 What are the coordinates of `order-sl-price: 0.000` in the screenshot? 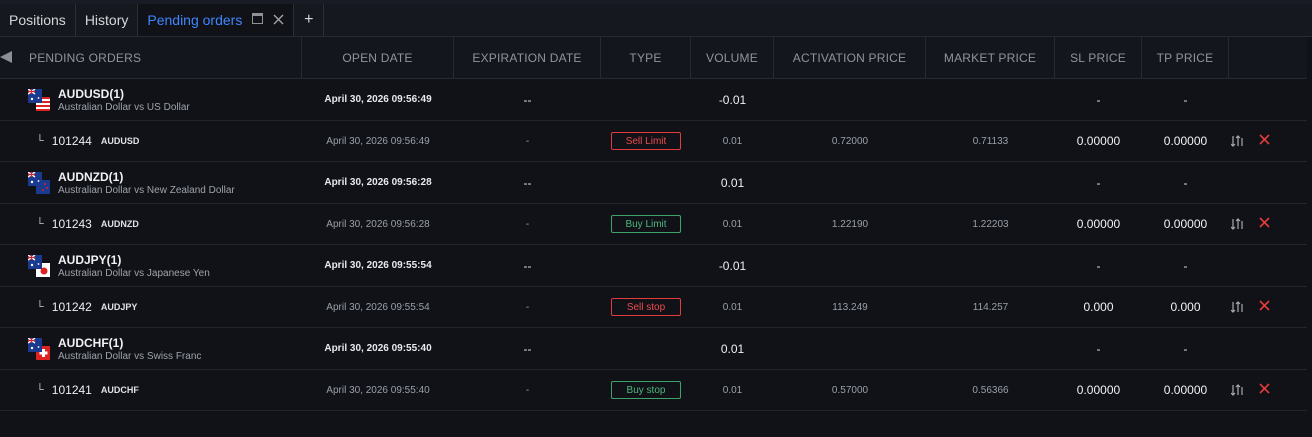 It's located at (1098, 307).